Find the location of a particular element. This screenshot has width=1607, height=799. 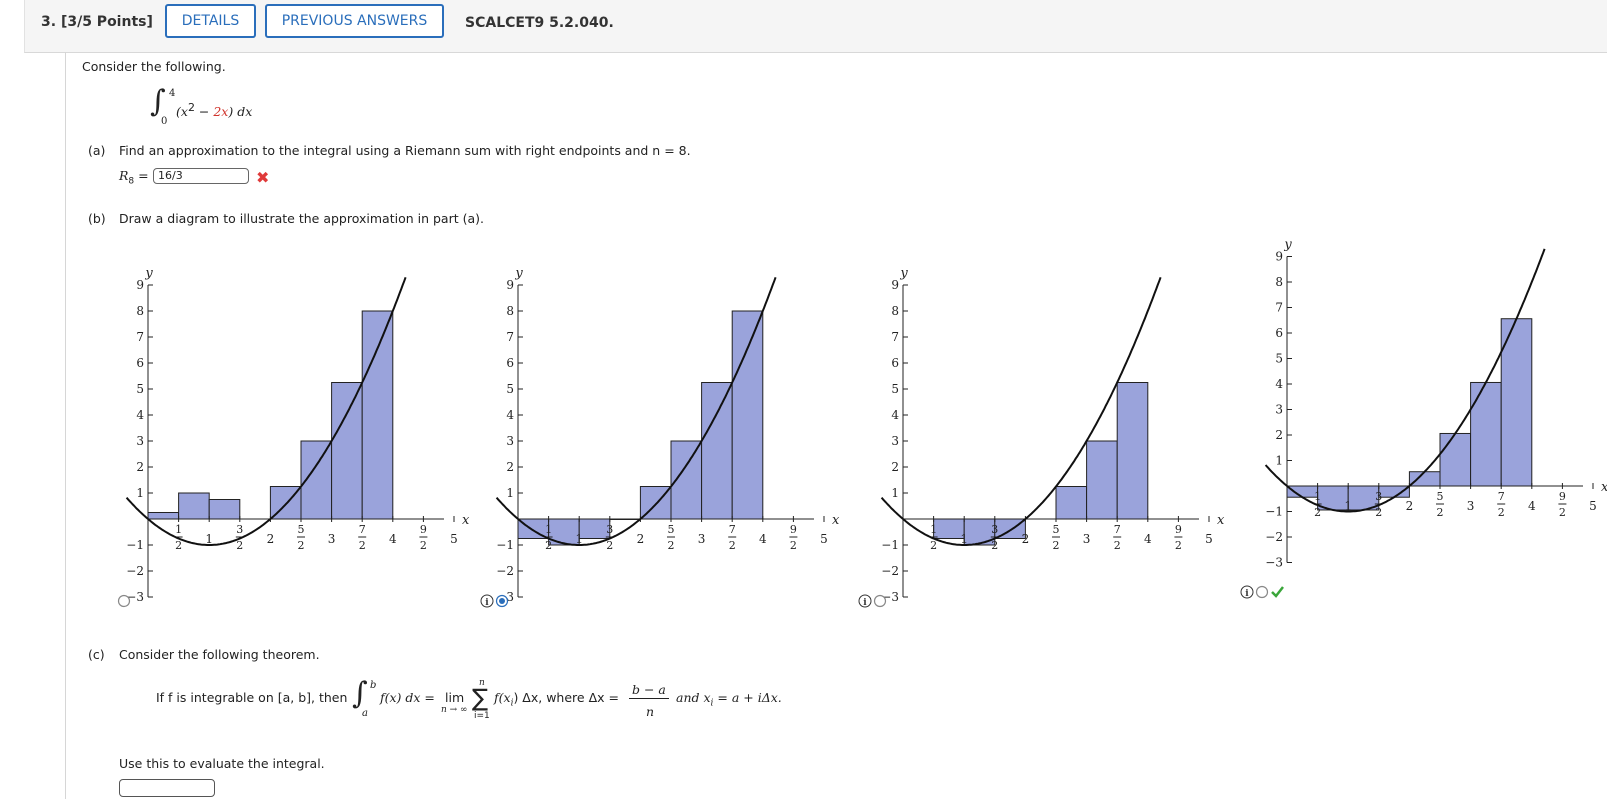

radio-selected-dot is located at coordinates (502, 601).